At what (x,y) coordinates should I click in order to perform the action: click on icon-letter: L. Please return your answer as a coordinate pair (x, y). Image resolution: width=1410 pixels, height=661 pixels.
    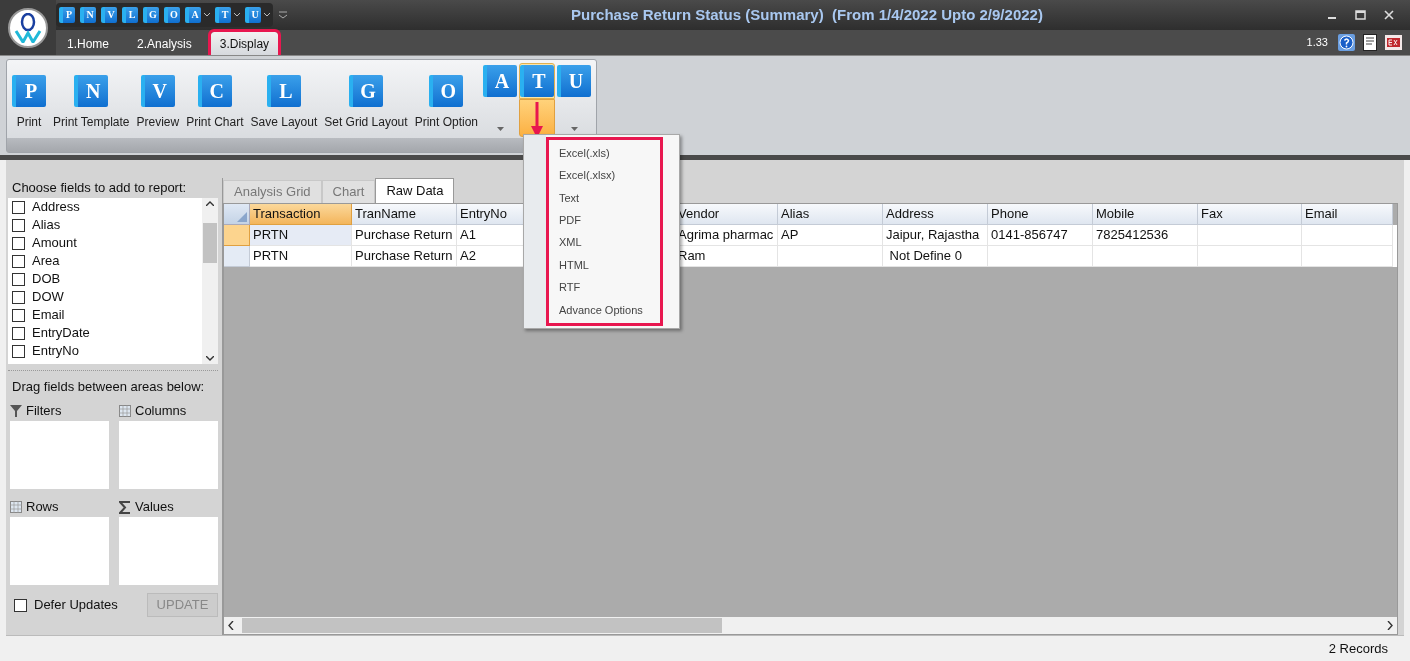
    Looking at the image, I should click on (132, 15).